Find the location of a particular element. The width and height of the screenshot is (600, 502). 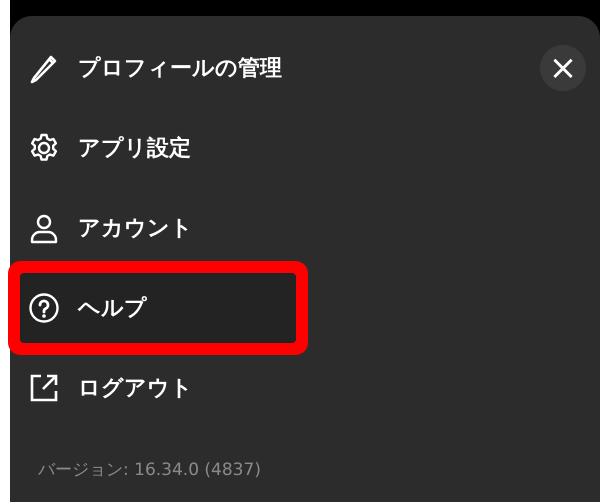

menu-item: プロフィールの管理 is located at coordinates (158, 68).